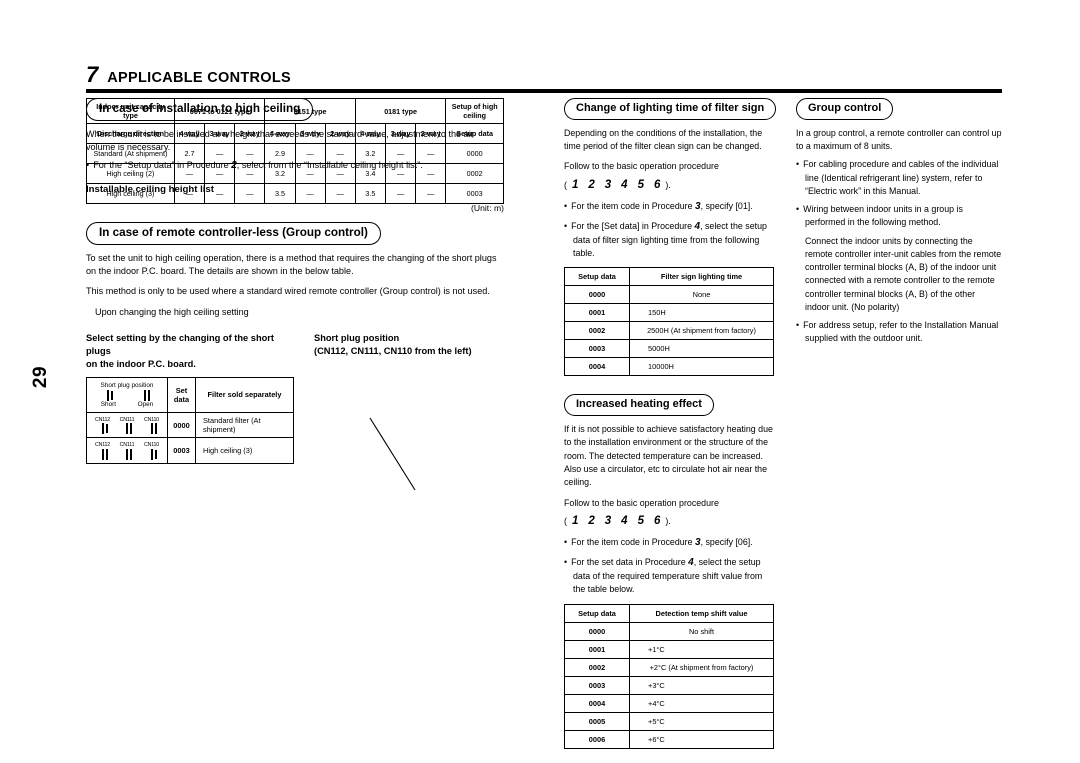 This screenshot has width=1080, height=763. I want to click on group-less-para-3: Upon changing the high ceiling setting, so click(172, 311).